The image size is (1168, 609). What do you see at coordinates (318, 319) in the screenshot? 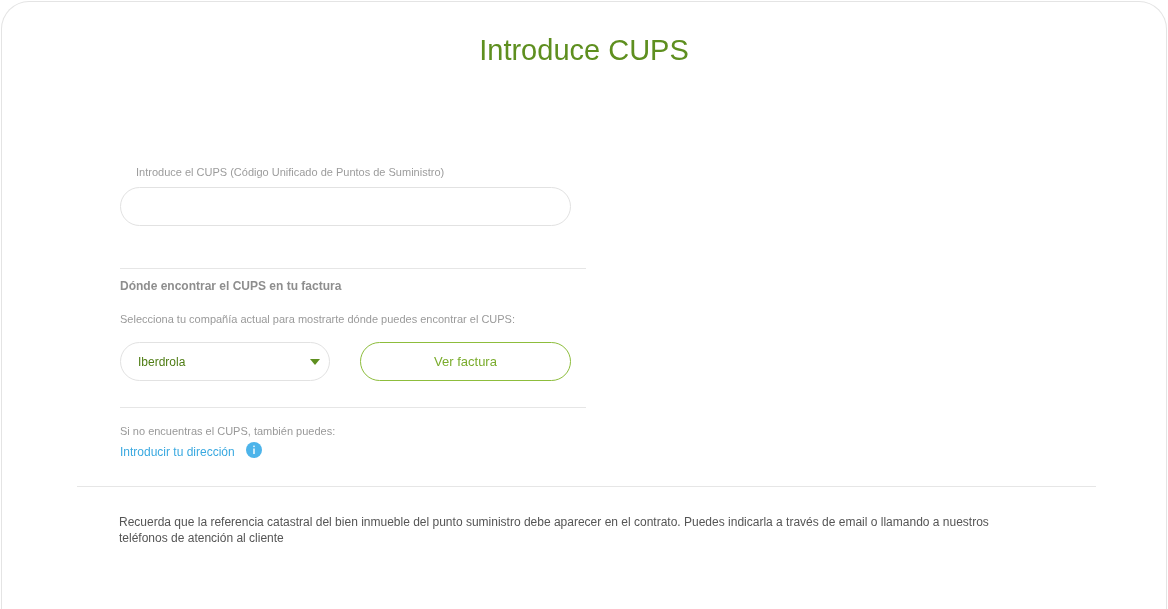
I see `instruction-text: Selecciona tu compañía actual para mostrarte dónde puedes encontrar el CUPS:` at bounding box center [318, 319].